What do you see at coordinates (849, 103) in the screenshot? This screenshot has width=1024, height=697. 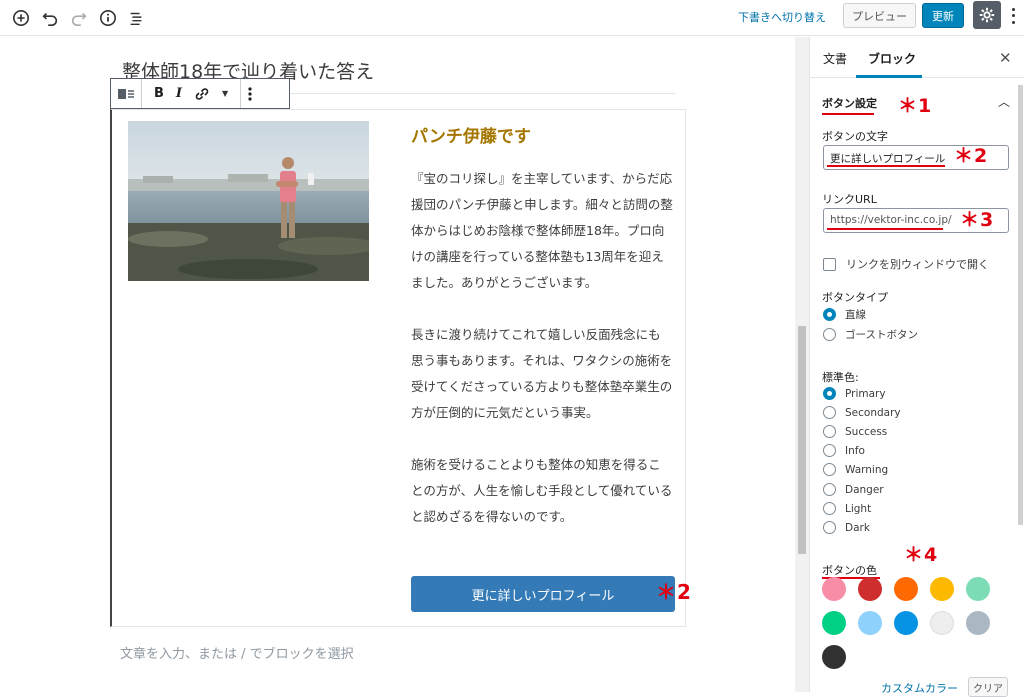 I see `panel-title-button-settings: ボタン設定` at bounding box center [849, 103].